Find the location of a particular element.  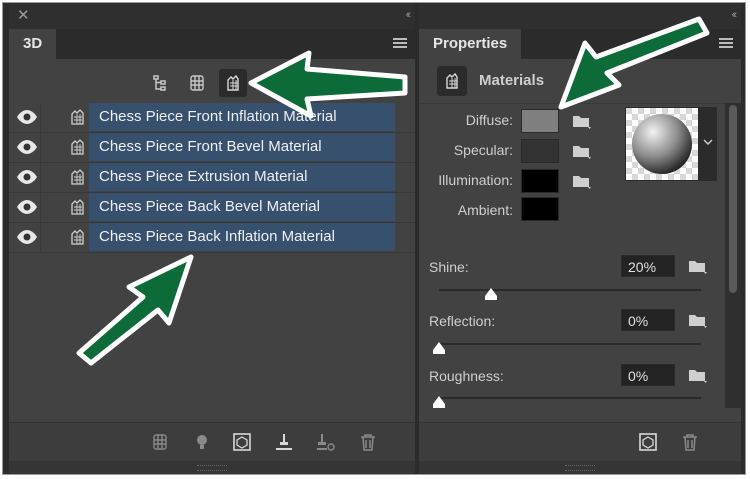

shine-input: 20% is located at coordinates (648, 266).